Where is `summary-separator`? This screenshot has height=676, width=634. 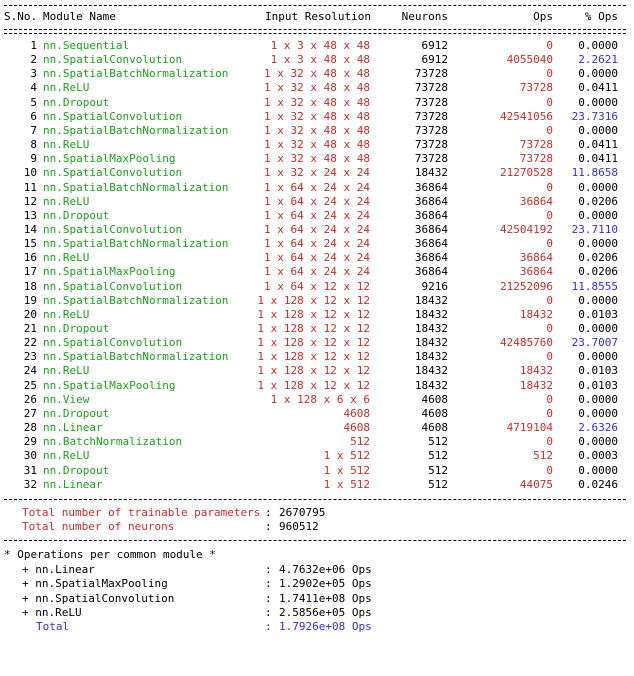 summary-separator is located at coordinates (315, 540).